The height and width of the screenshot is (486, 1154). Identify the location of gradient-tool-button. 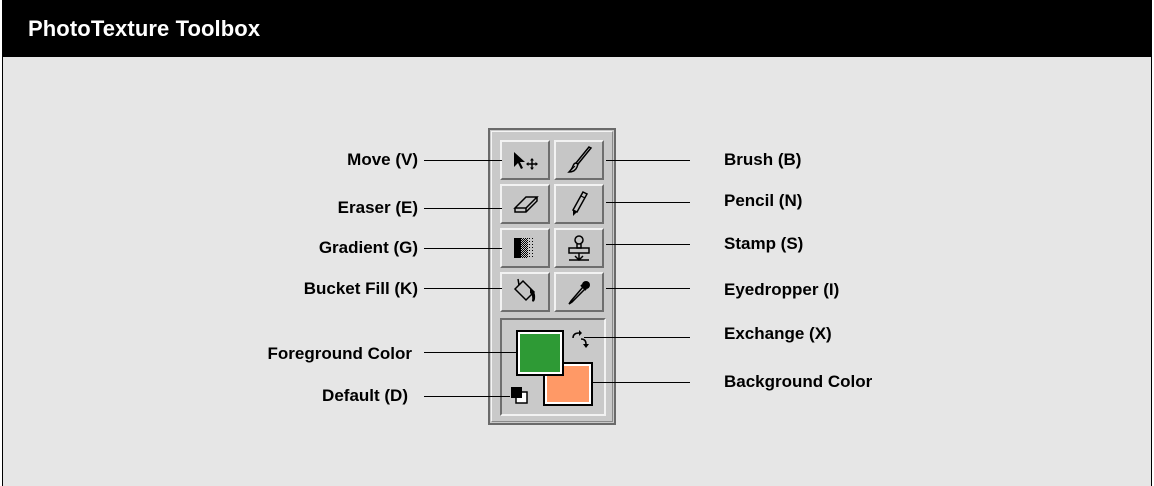
(525, 248).